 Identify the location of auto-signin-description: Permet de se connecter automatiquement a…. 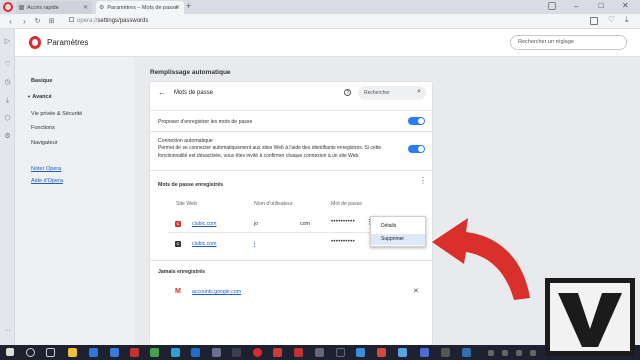
(270, 152).